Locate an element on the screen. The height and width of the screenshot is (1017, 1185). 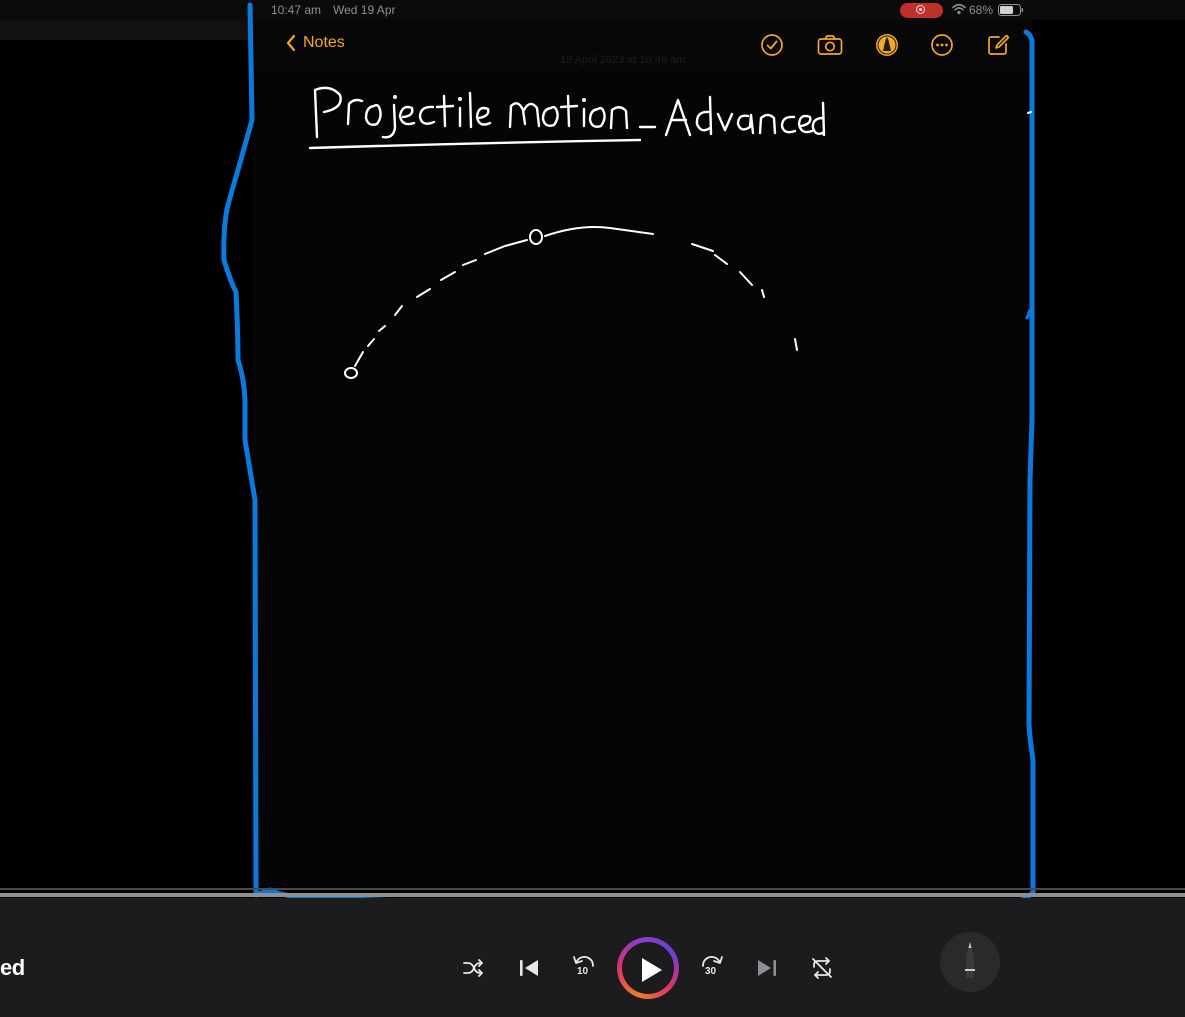
play-button is located at coordinates (648, 968).